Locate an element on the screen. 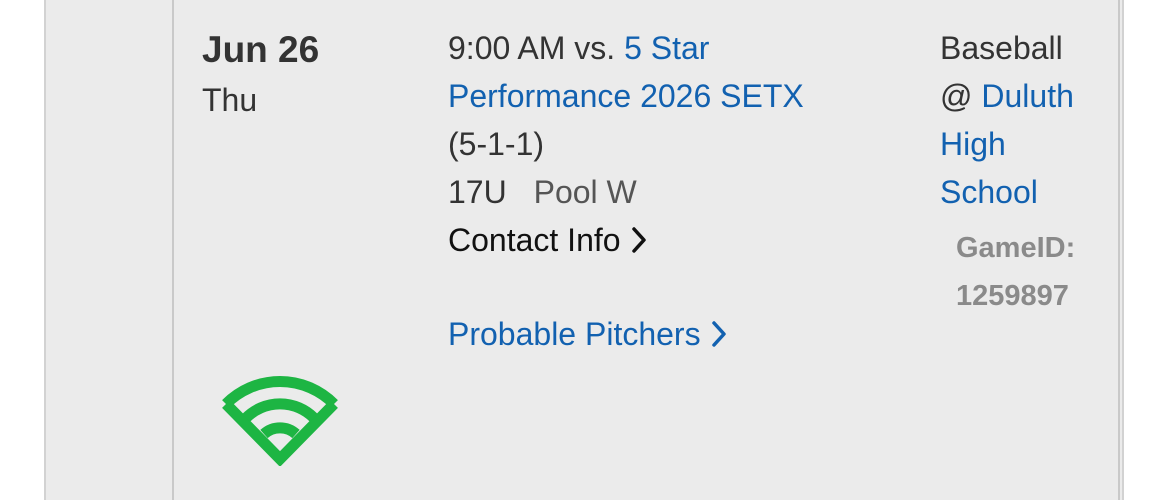 The image size is (1170, 500). game-id-value: 1259897 is located at coordinates (1012, 296).